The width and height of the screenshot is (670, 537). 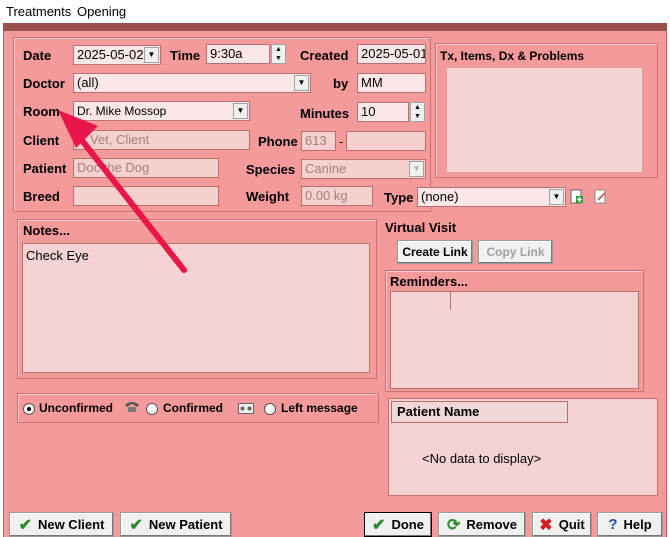 What do you see at coordinates (146, 168) in the screenshot?
I see `patient-field: Doc the Dog` at bounding box center [146, 168].